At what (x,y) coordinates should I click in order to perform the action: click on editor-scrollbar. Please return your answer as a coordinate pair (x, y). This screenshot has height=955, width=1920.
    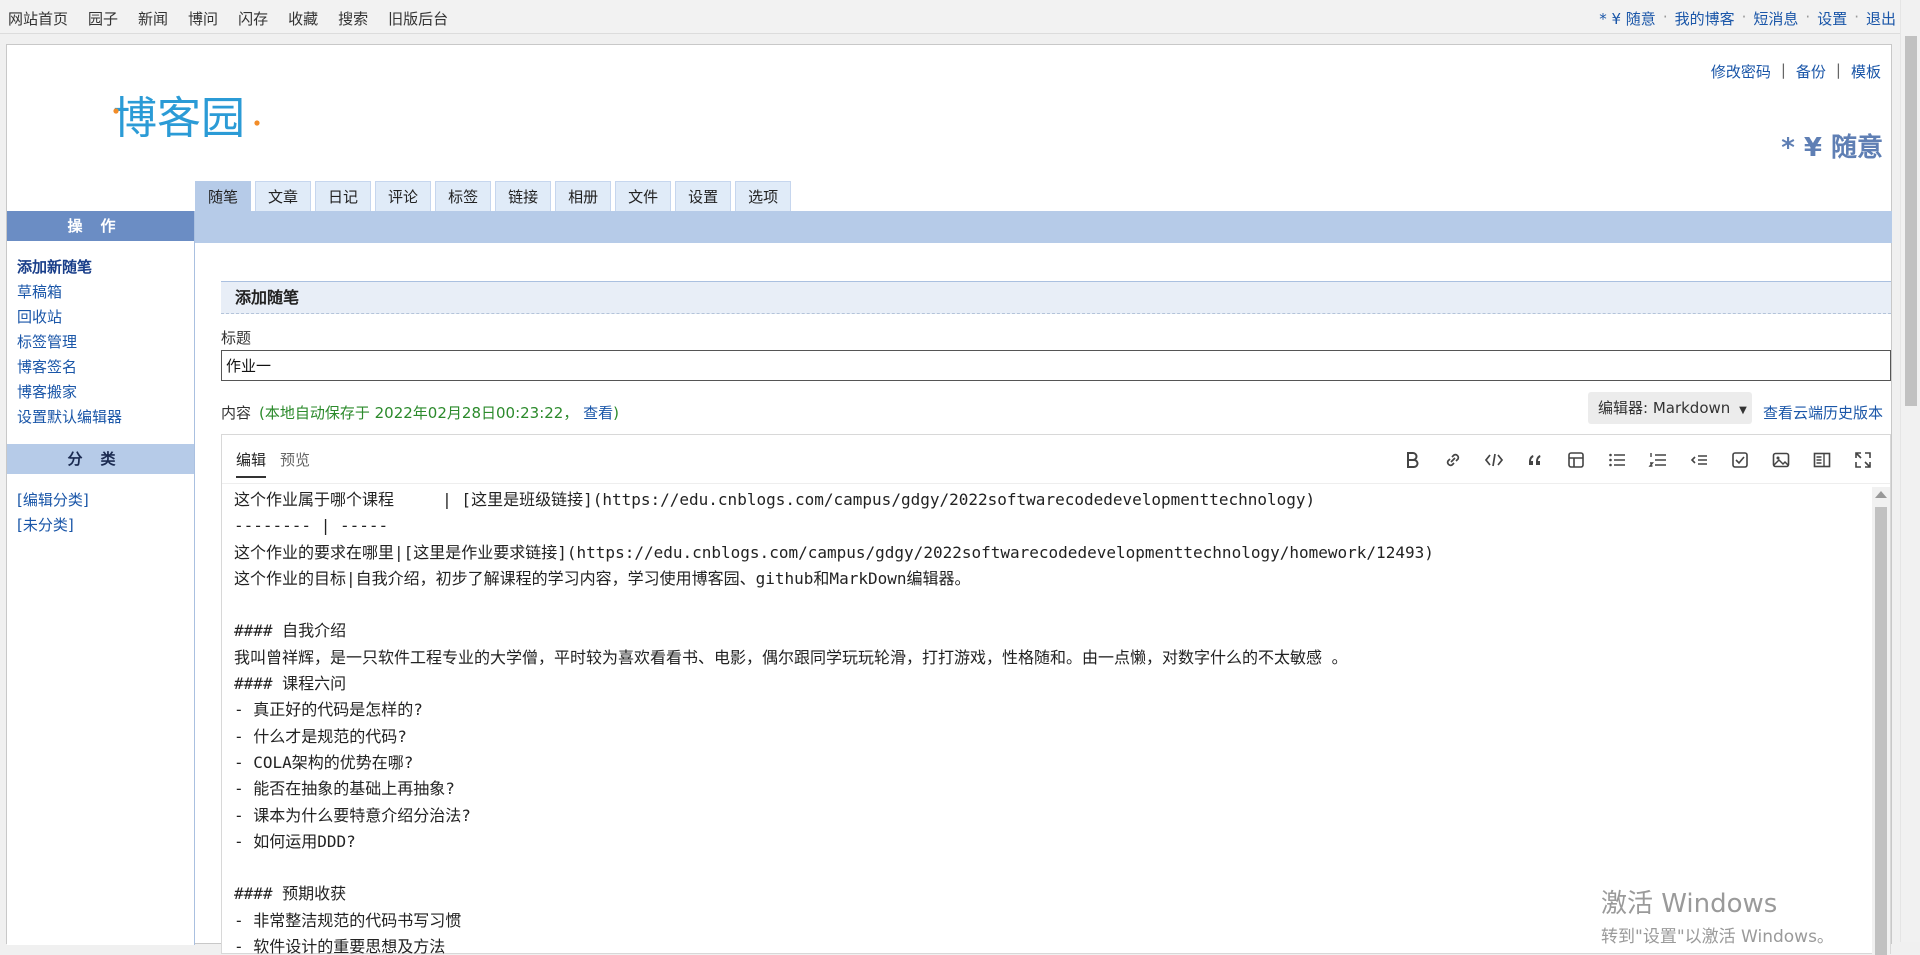
    Looking at the image, I should click on (1881, 721).